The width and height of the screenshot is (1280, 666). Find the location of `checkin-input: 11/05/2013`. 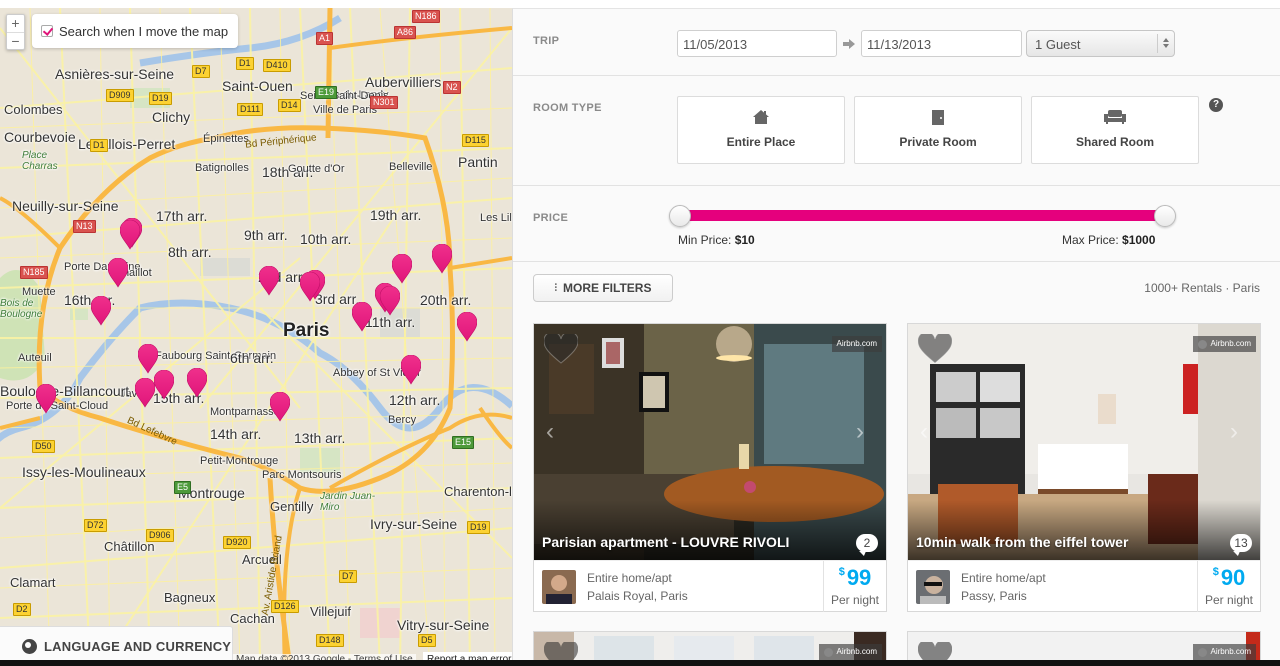

checkin-input: 11/05/2013 is located at coordinates (757, 43).